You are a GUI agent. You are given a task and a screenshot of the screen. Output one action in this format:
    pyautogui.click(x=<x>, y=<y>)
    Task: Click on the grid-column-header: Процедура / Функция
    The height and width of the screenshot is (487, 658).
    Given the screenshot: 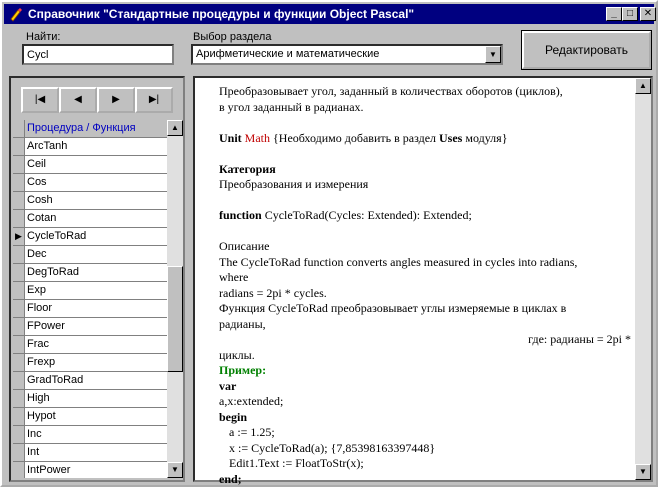 What is the action you would take?
    pyautogui.click(x=97, y=129)
    